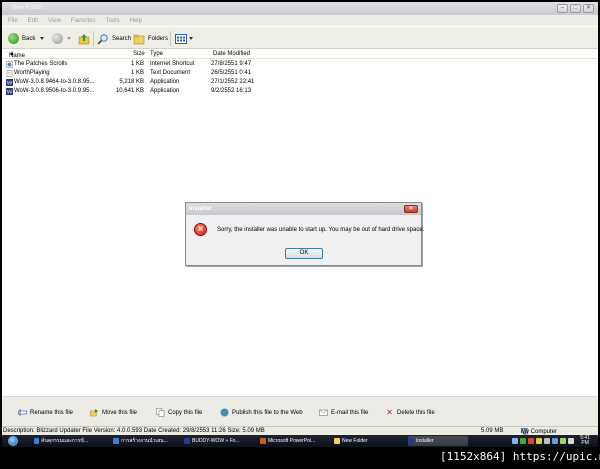  What do you see at coordinates (231, 54) in the screenshot?
I see `column-date-modified: Date Modified` at bounding box center [231, 54].